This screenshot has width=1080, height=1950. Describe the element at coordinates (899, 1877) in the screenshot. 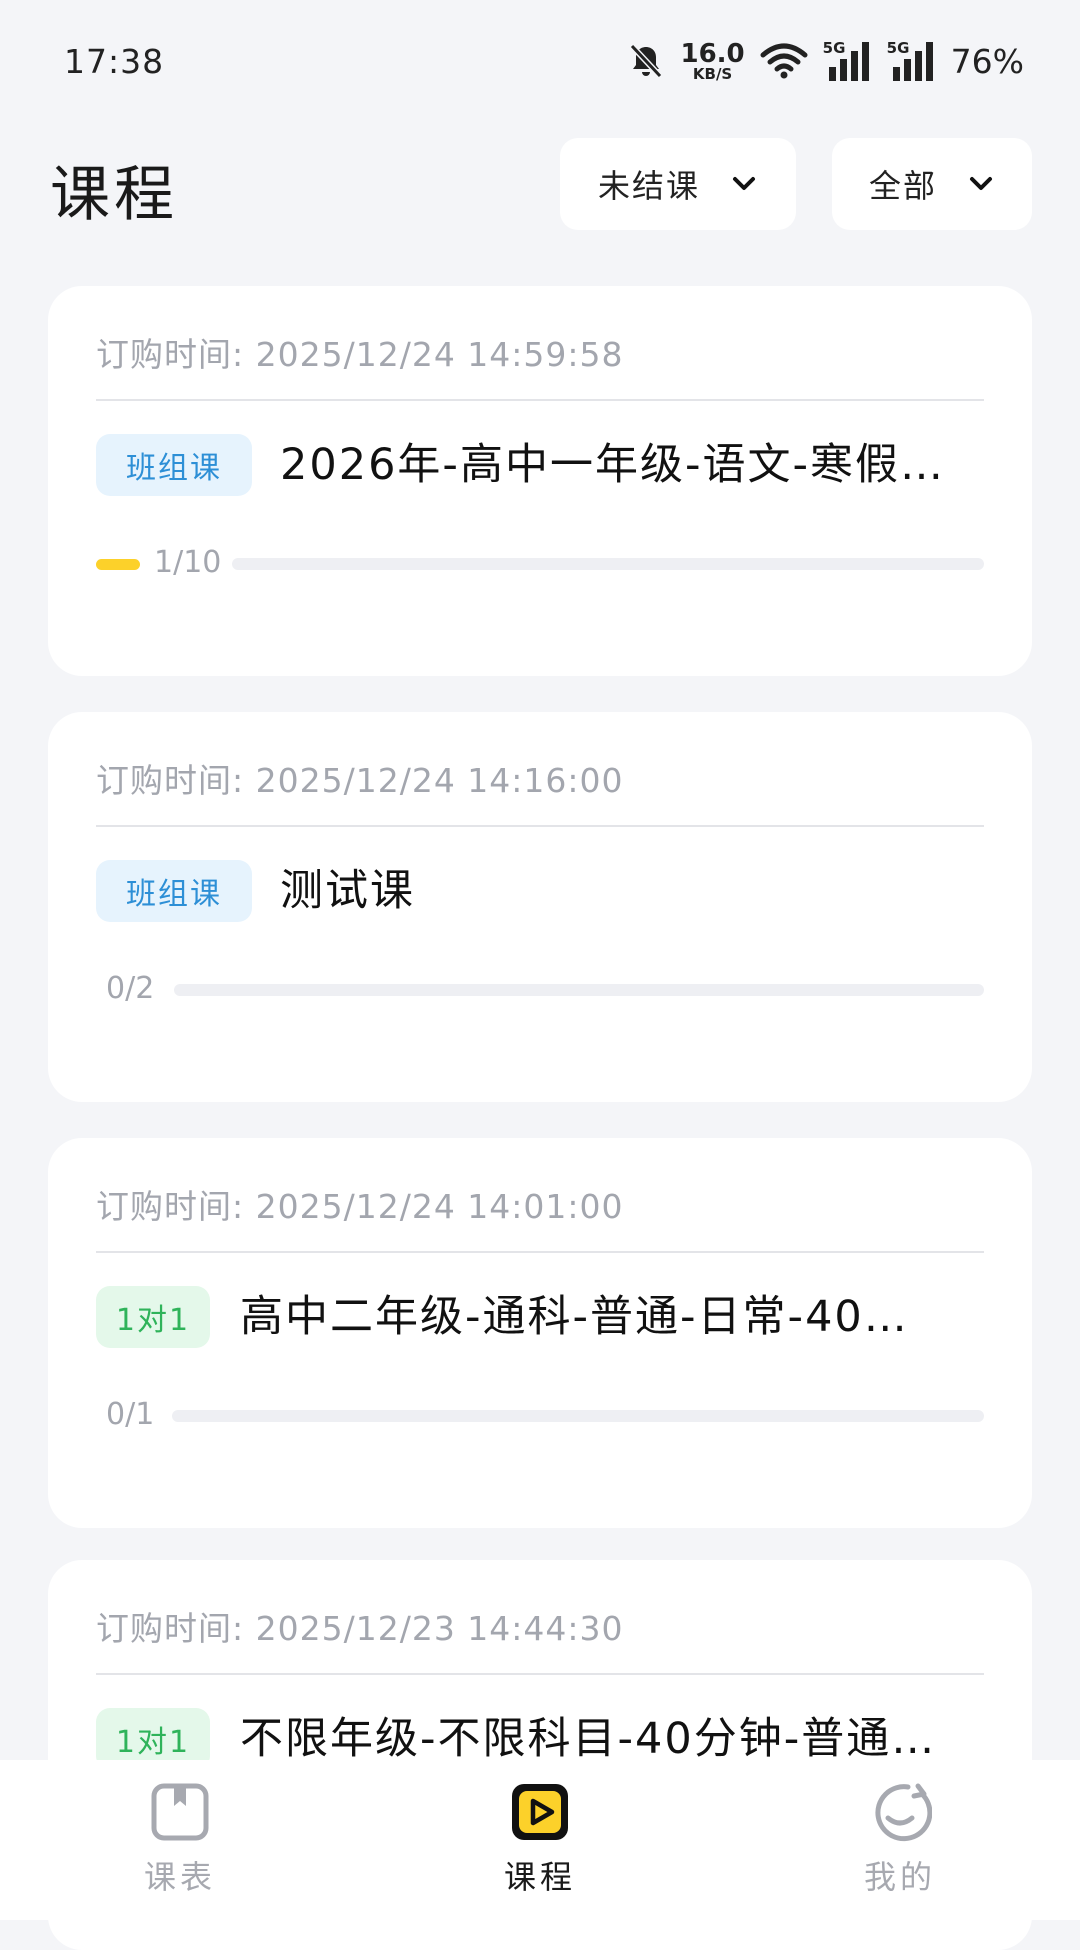

I see `nav-label: 我的` at that location.